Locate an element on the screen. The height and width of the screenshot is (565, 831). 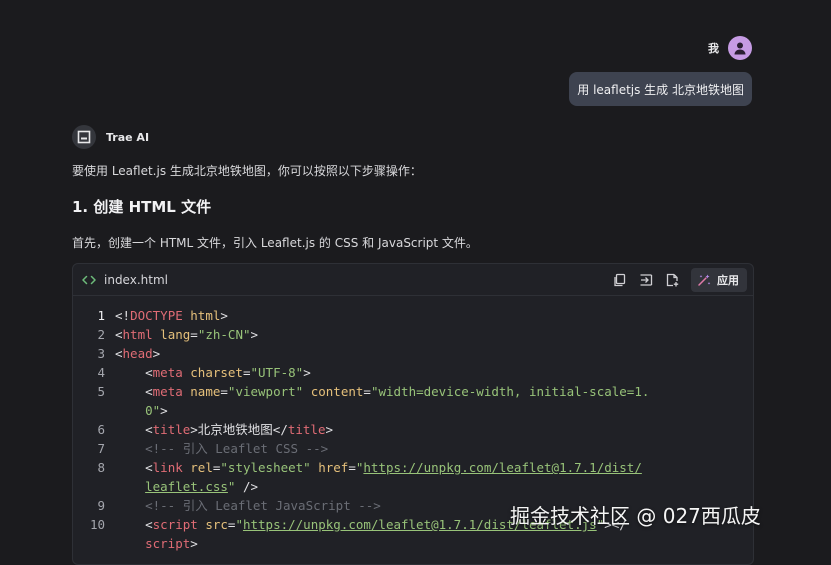
user-header: 我 is located at coordinates (730, 48).